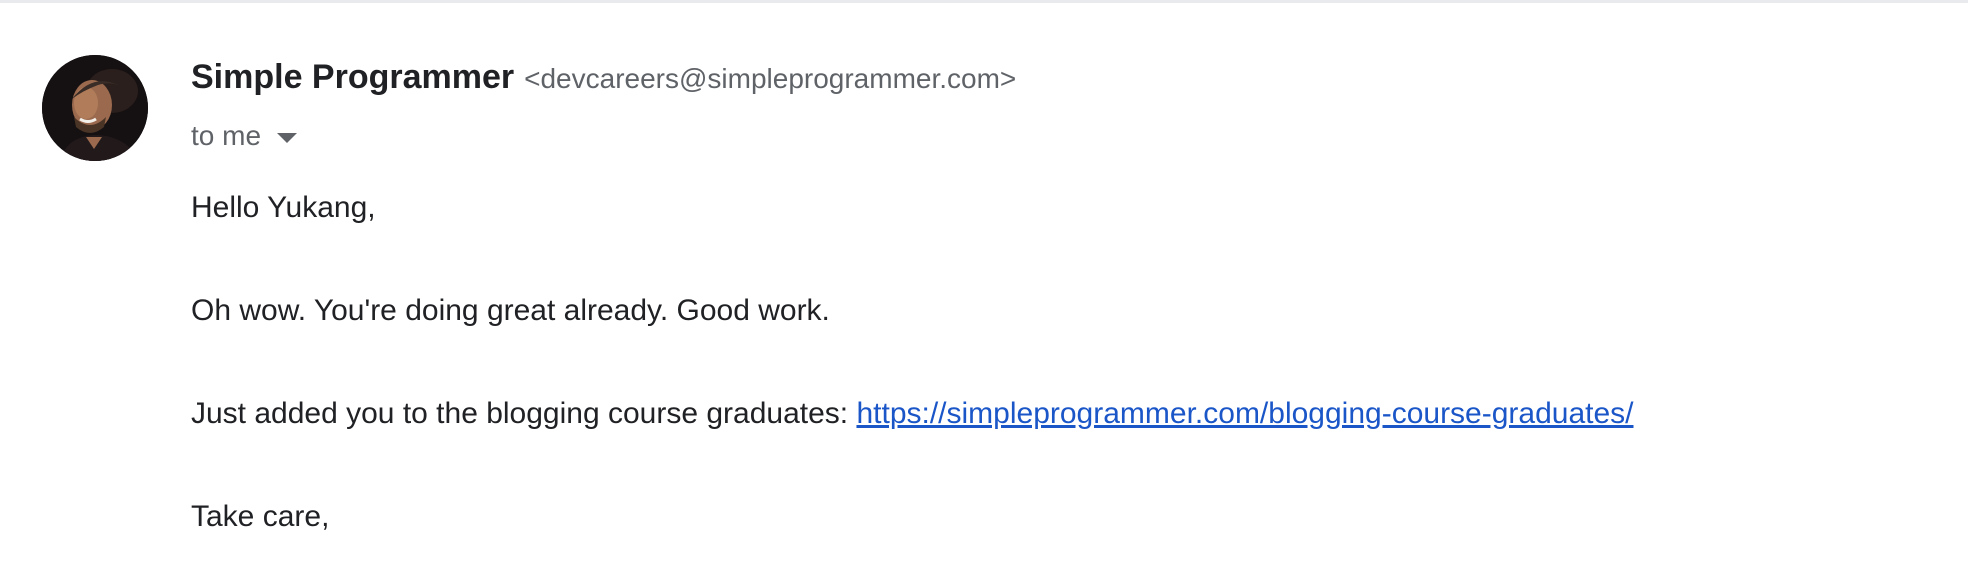 The width and height of the screenshot is (1968, 564). I want to click on recipient-details-toggle: to me, so click(244, 136).